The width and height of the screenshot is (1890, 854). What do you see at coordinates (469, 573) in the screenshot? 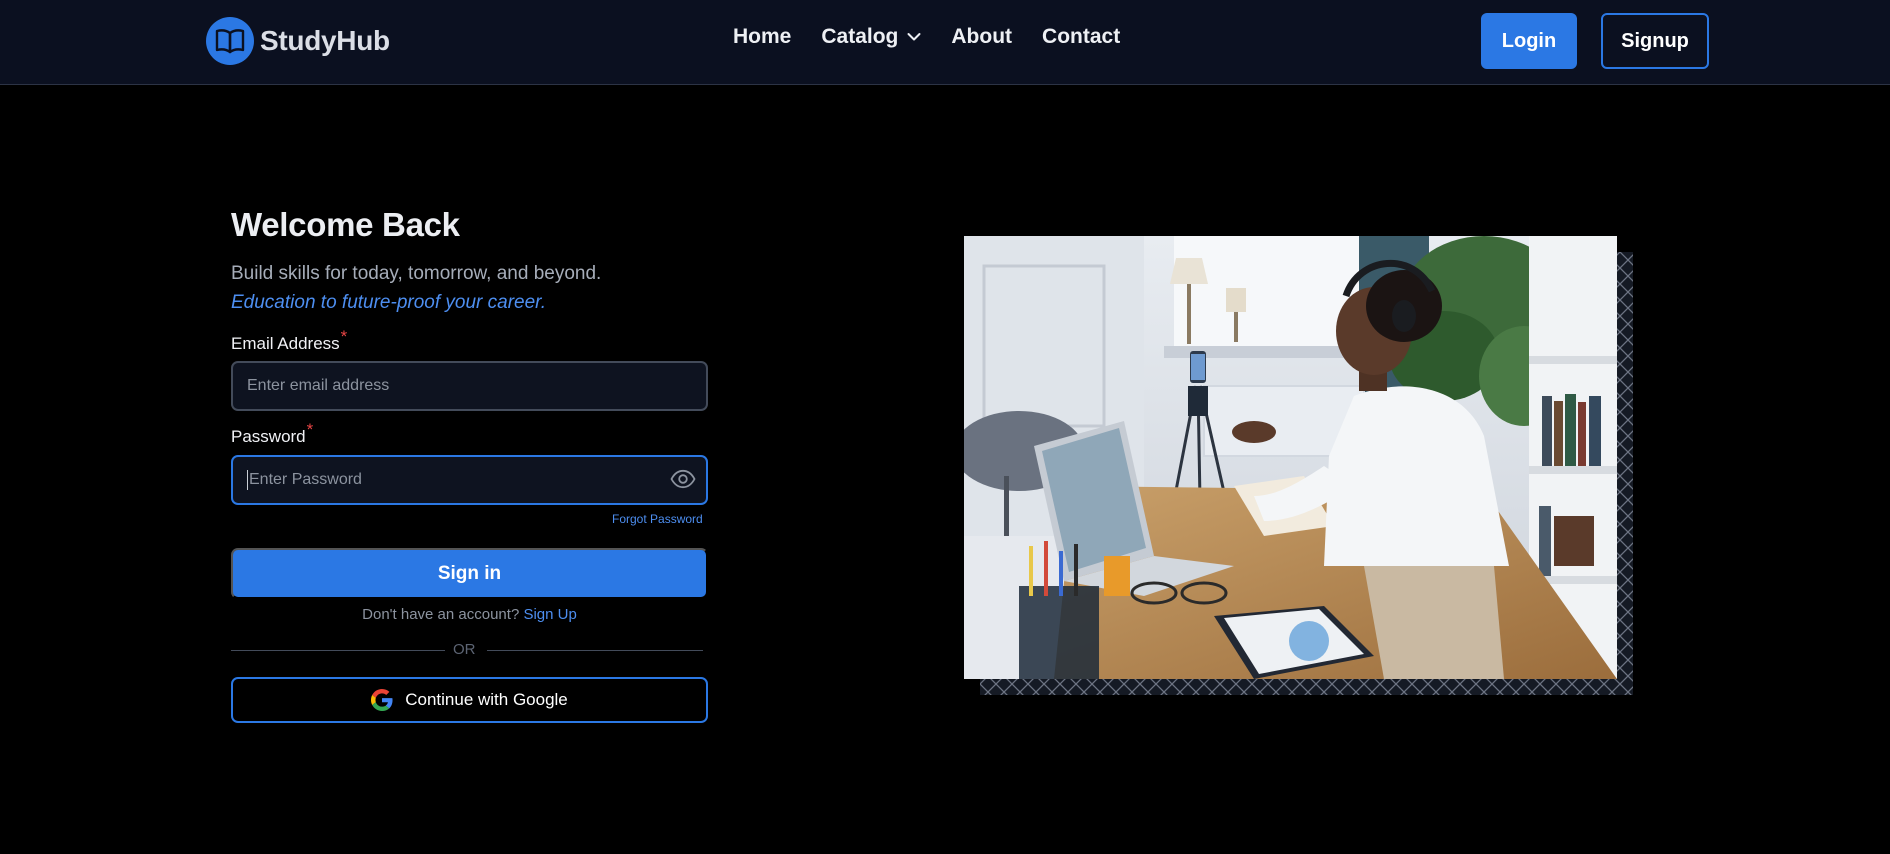
I see `sign-in-button: Sign in` at bounding box center [469, 573].